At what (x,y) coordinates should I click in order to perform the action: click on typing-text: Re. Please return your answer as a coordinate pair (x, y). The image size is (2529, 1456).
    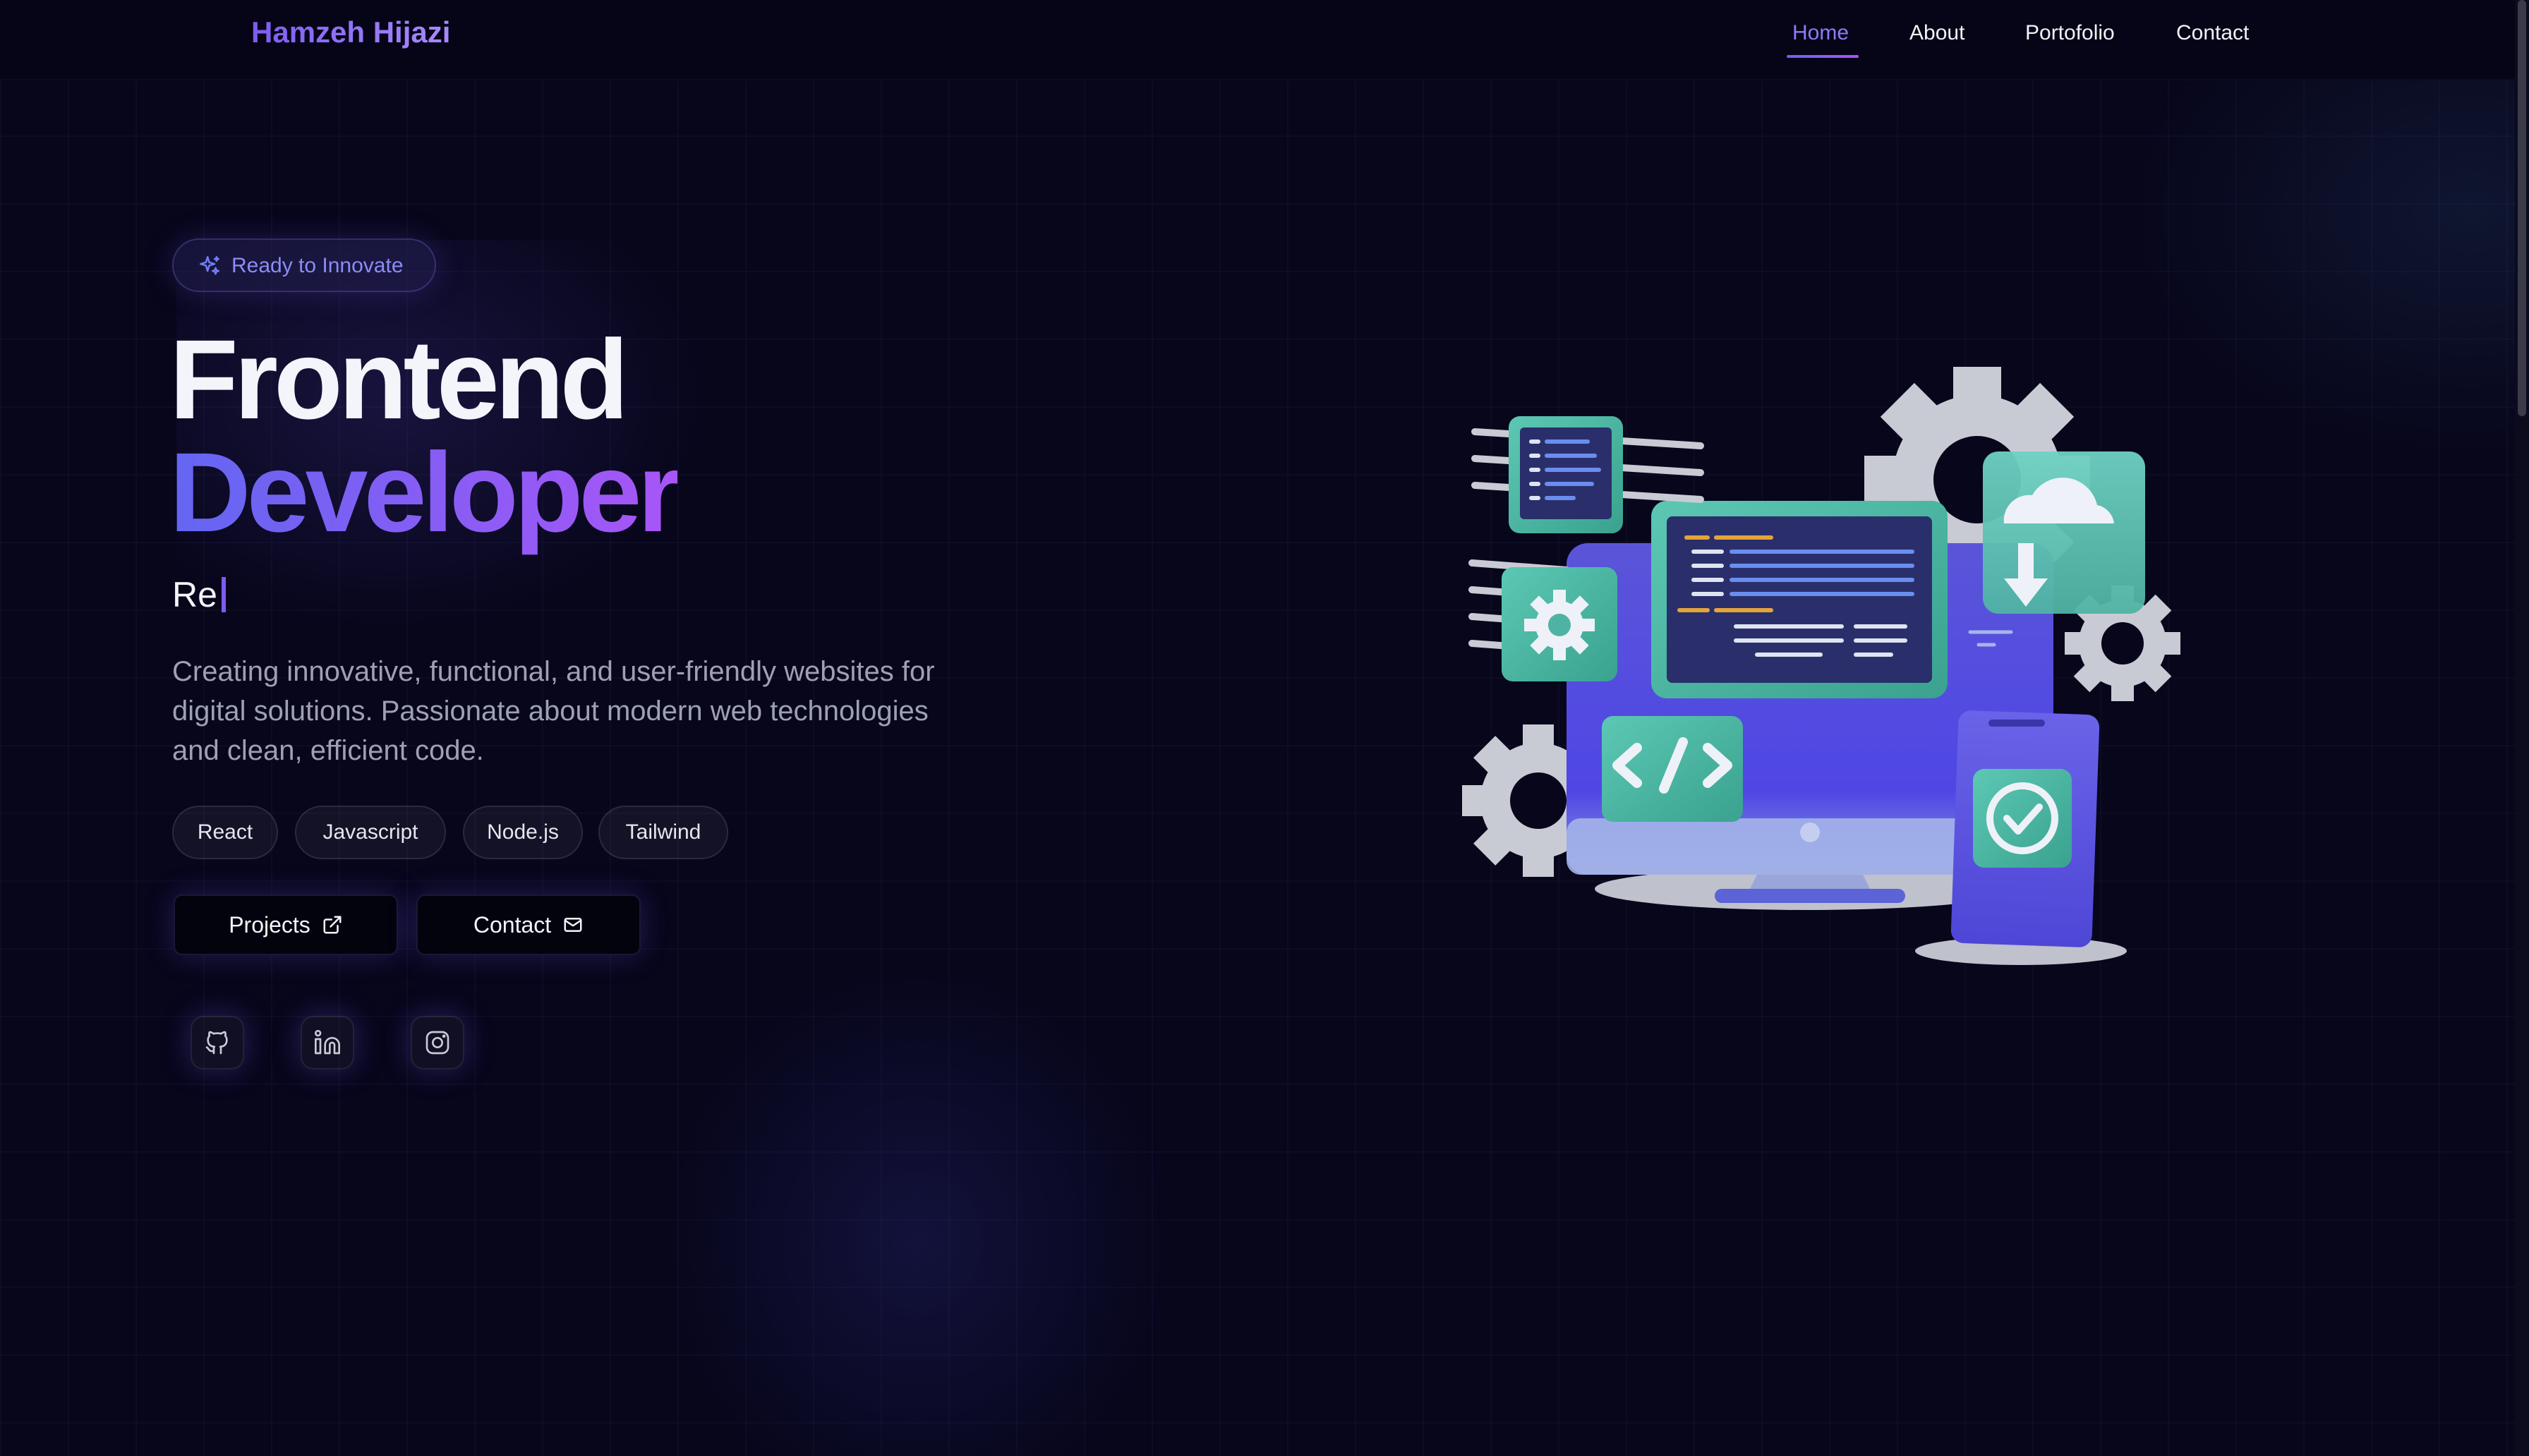
    Looking at the image, I should click on (199, 595).